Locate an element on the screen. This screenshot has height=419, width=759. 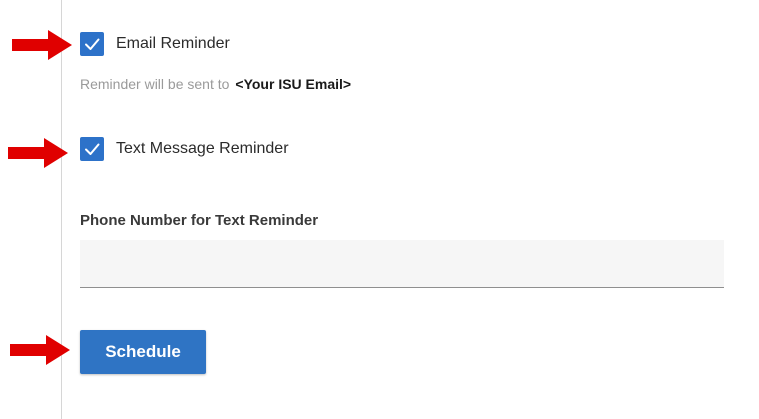
text-reminder-checkbox is located at coordinates (92, 149).